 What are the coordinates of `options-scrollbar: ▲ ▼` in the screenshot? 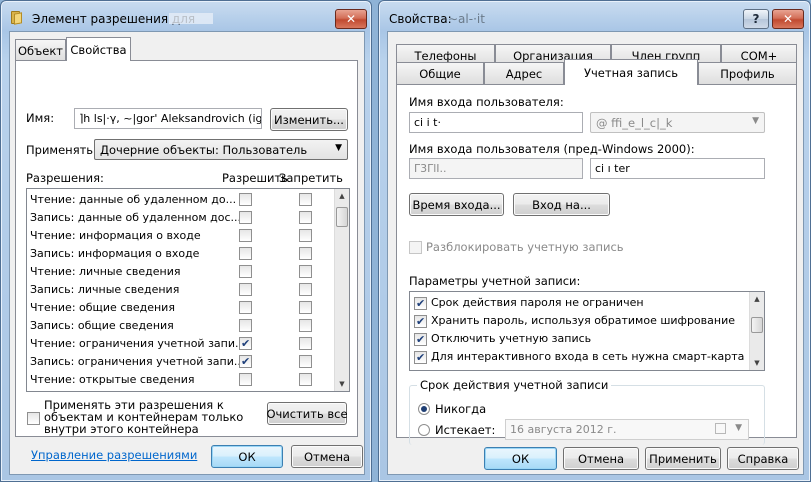 It's located at (756, 331).